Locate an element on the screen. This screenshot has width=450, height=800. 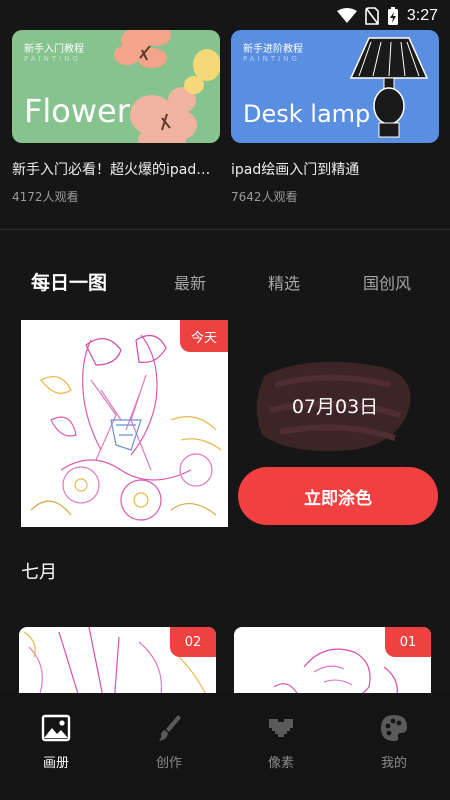
nav-item-profile: 我的 is located at coordinates (394, 742).